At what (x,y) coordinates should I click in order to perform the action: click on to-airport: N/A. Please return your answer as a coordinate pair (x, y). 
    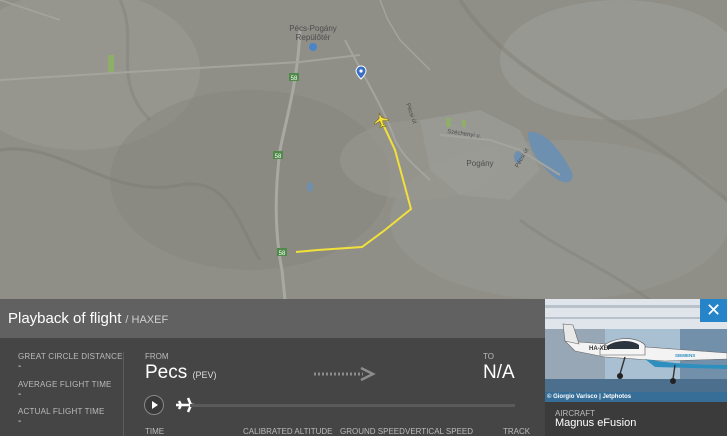
    Looking at the image, I should click on (499, 372).